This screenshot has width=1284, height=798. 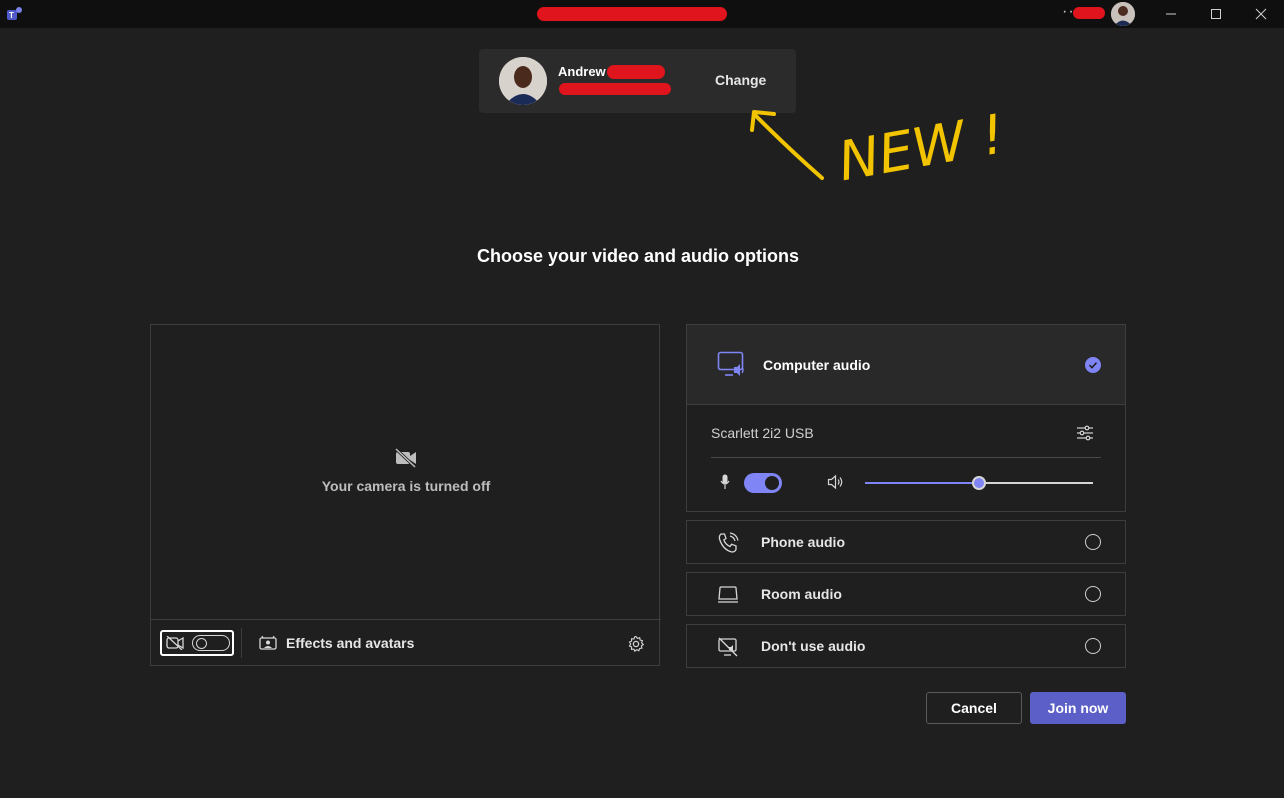 I want to click on footer-divider, so click(x=241, y=643).